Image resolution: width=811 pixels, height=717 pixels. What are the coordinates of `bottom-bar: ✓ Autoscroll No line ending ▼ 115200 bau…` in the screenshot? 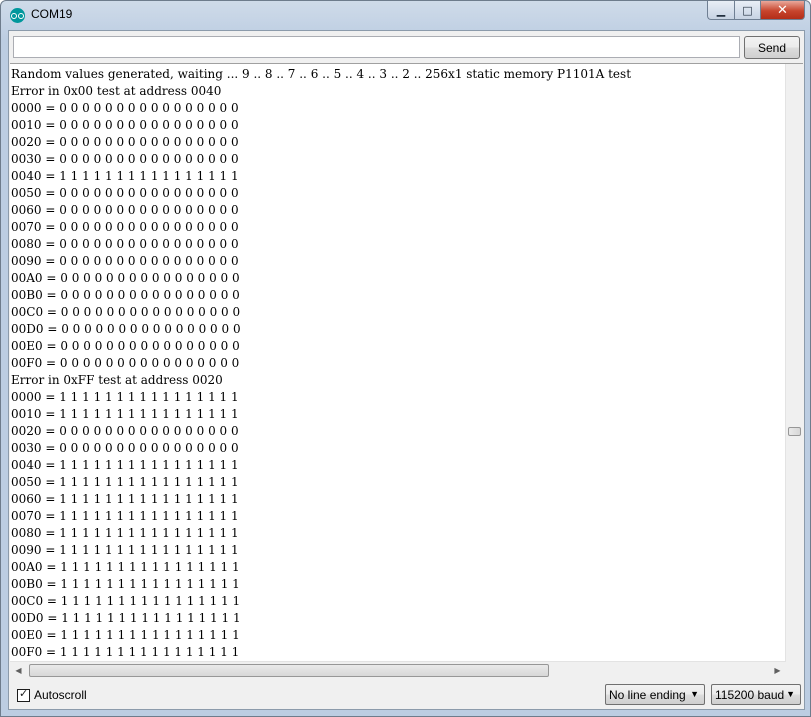 It's located at (406, 694).